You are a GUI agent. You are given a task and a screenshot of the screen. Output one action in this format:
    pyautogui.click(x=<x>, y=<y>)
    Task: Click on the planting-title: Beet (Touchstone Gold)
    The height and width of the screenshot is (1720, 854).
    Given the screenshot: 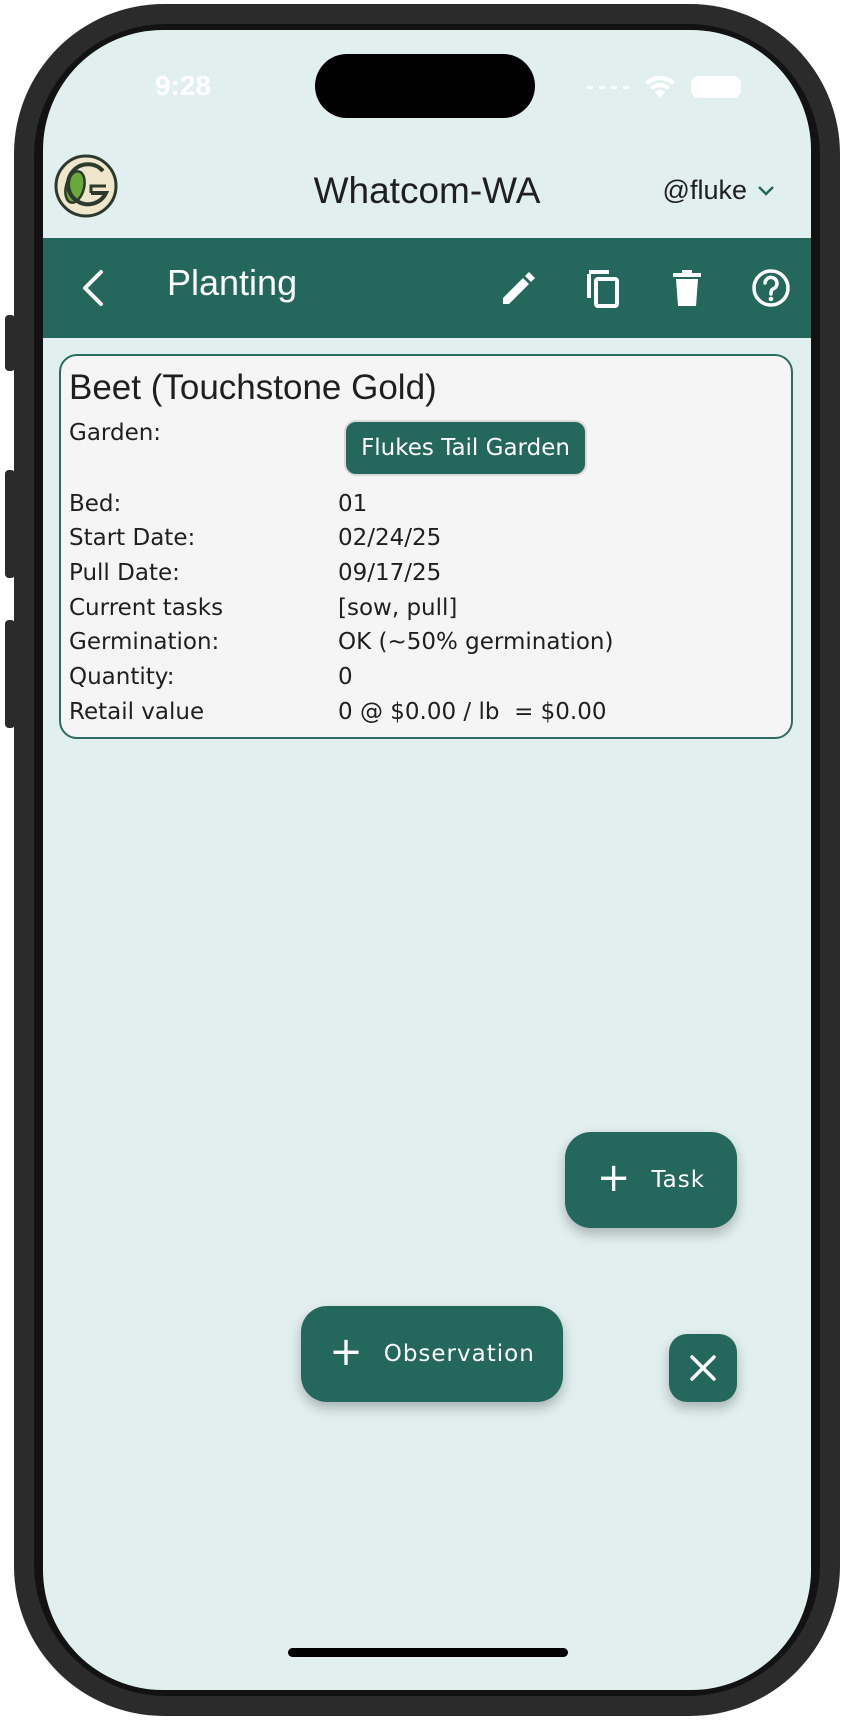 What is the action you would take?
    pyautogui.click(x=253, y=387)
    